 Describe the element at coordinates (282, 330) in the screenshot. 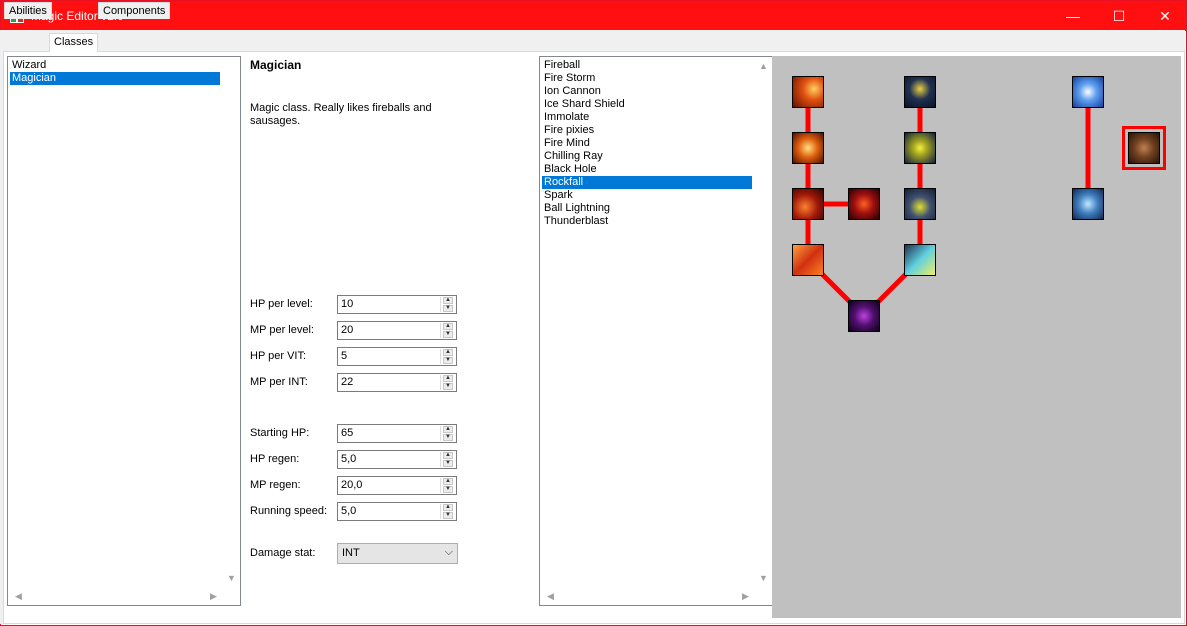

I see `field-label: MP per level:` at that location.